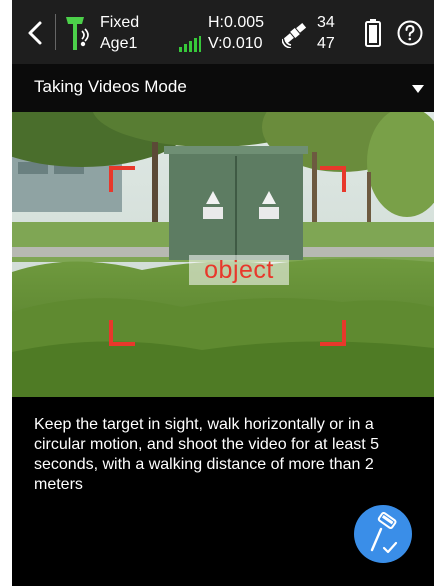  What do you see at coordinates (120, 22) in the screenshot?
I see `fix-status: Fixed` at bounding box center [120, 22].